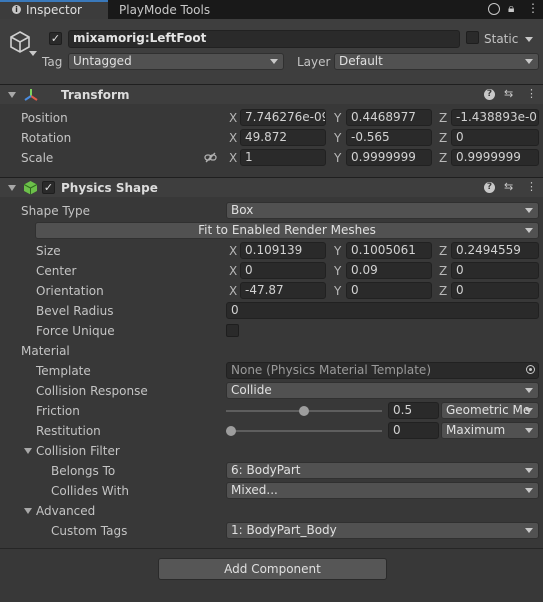 The width and height of the screenshot is (543, 602). What do you see at coordinates (389, 250) in the screenshot?
I see `size-y-field: 0.1005061` at bounding box center [389, 250].